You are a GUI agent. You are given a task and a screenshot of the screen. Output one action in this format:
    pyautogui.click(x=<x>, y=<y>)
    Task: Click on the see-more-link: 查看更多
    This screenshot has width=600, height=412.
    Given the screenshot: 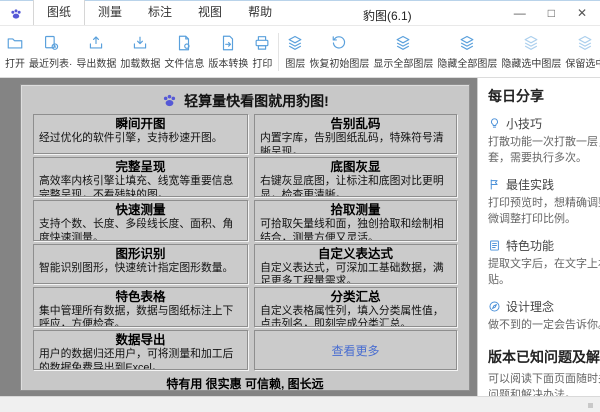 What is the action you would take?
    pyautogui.click(x=356, y=350)
    